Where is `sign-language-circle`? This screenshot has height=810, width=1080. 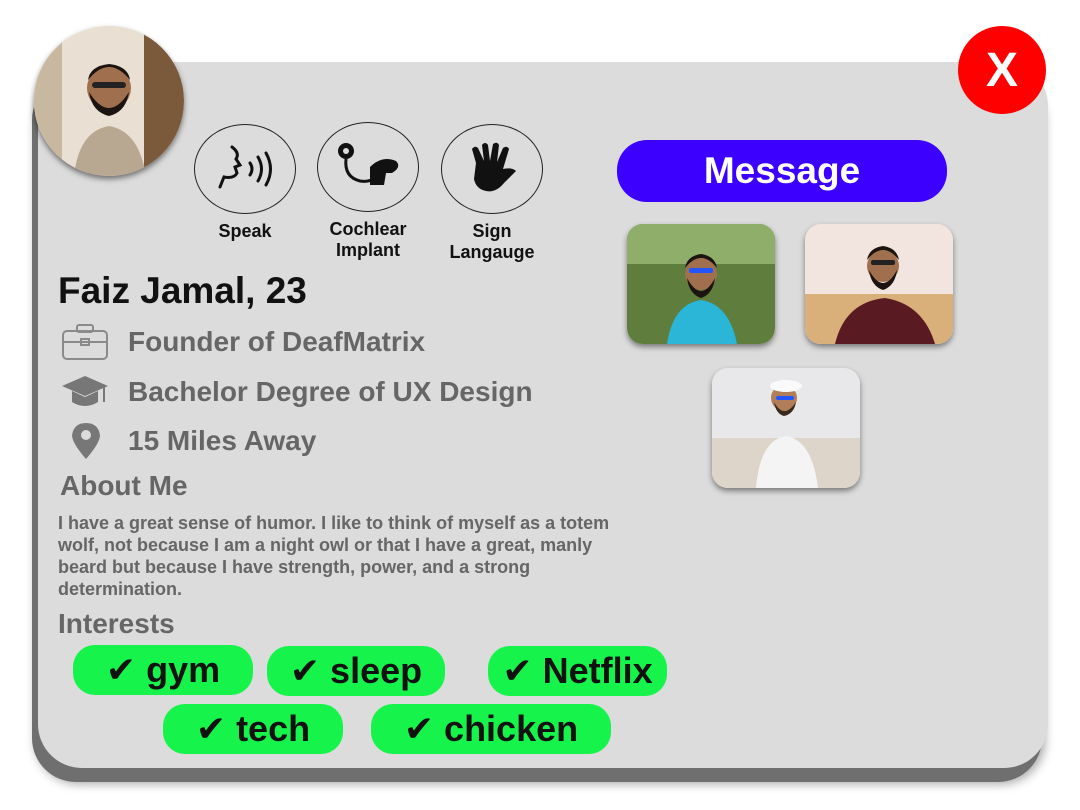 sign-language-circle is located at coordinates (492, 169).